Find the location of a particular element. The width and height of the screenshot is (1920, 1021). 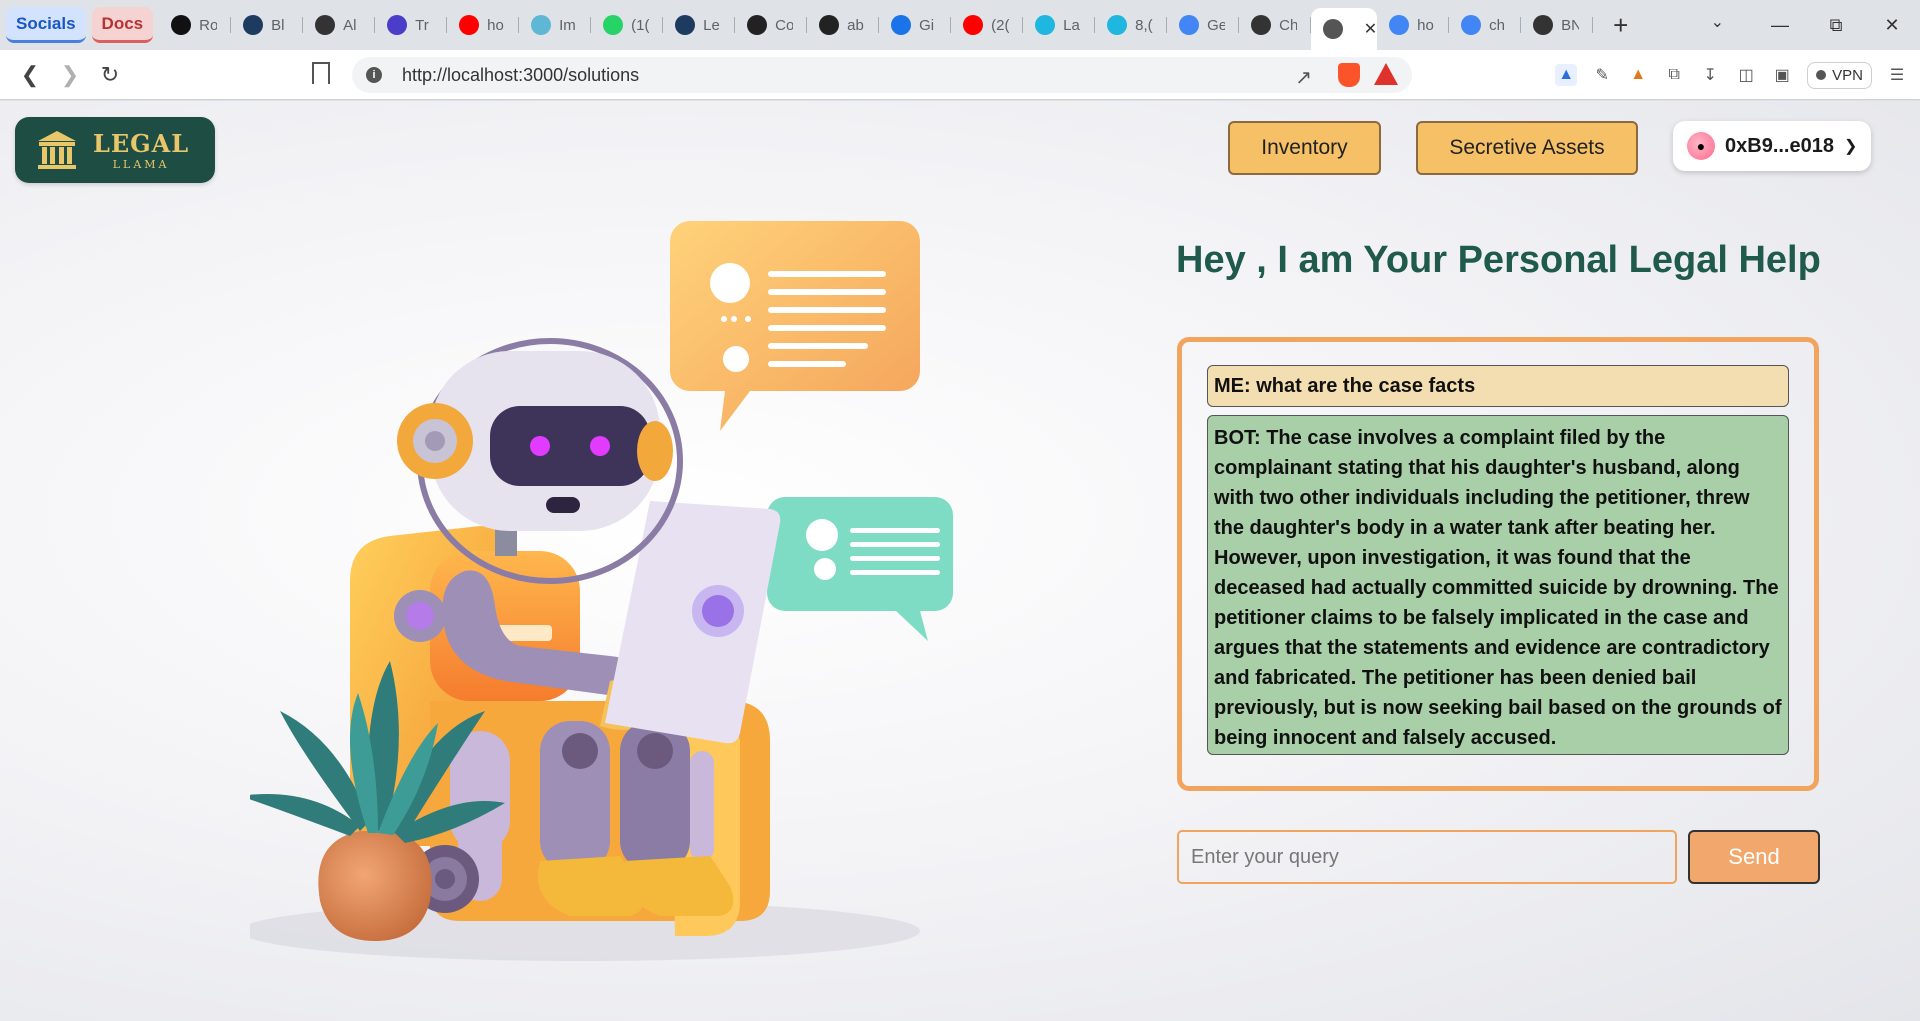

browser-tab: Le is located at coordinates (699, 25).